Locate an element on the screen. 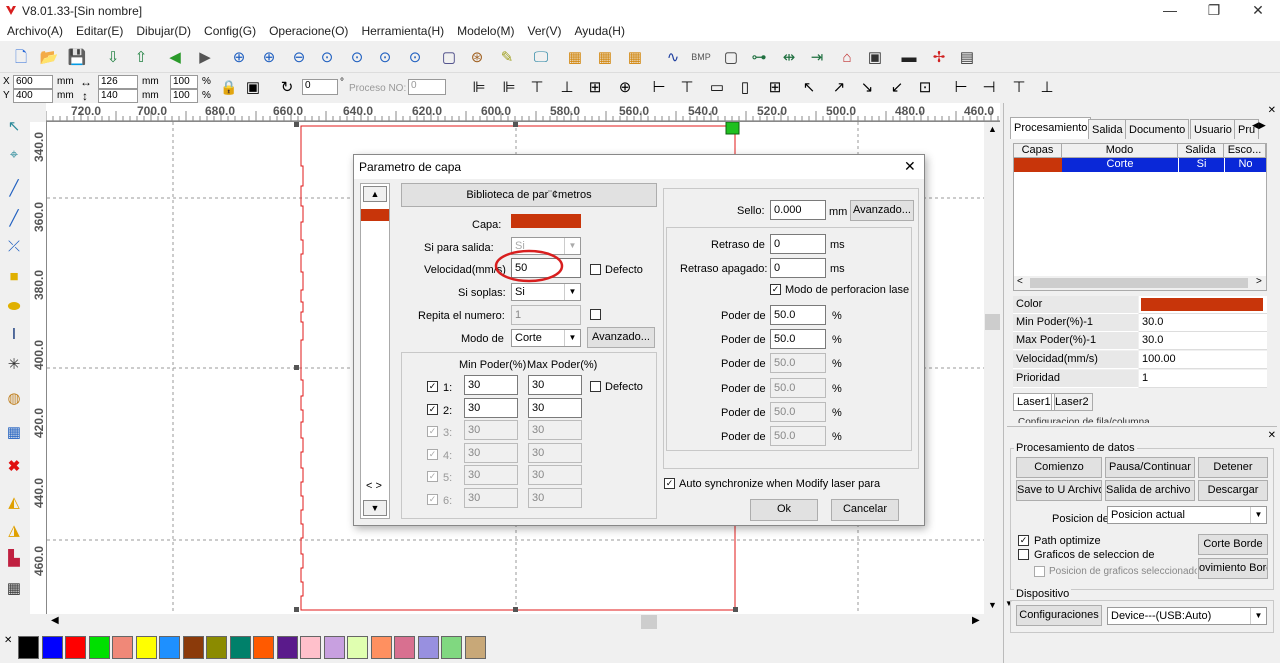 This screenshot has width=1280, height=663. palette-close-icon: ✕ is located at coordinates (8, 640).